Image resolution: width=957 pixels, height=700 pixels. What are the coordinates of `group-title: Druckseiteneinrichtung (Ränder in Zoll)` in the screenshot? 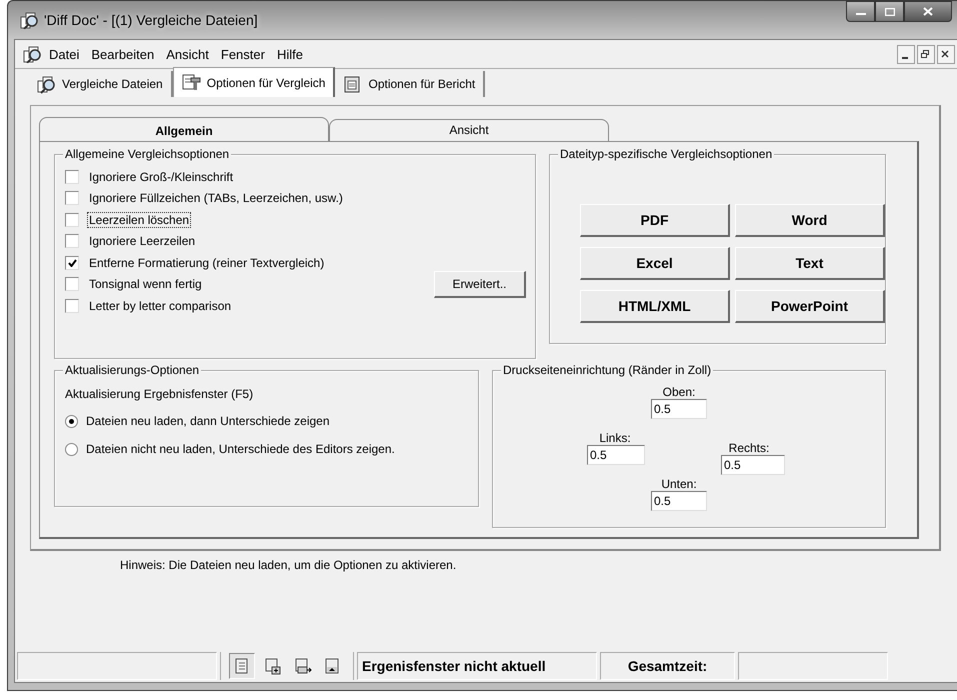 It's located at (607, 370).